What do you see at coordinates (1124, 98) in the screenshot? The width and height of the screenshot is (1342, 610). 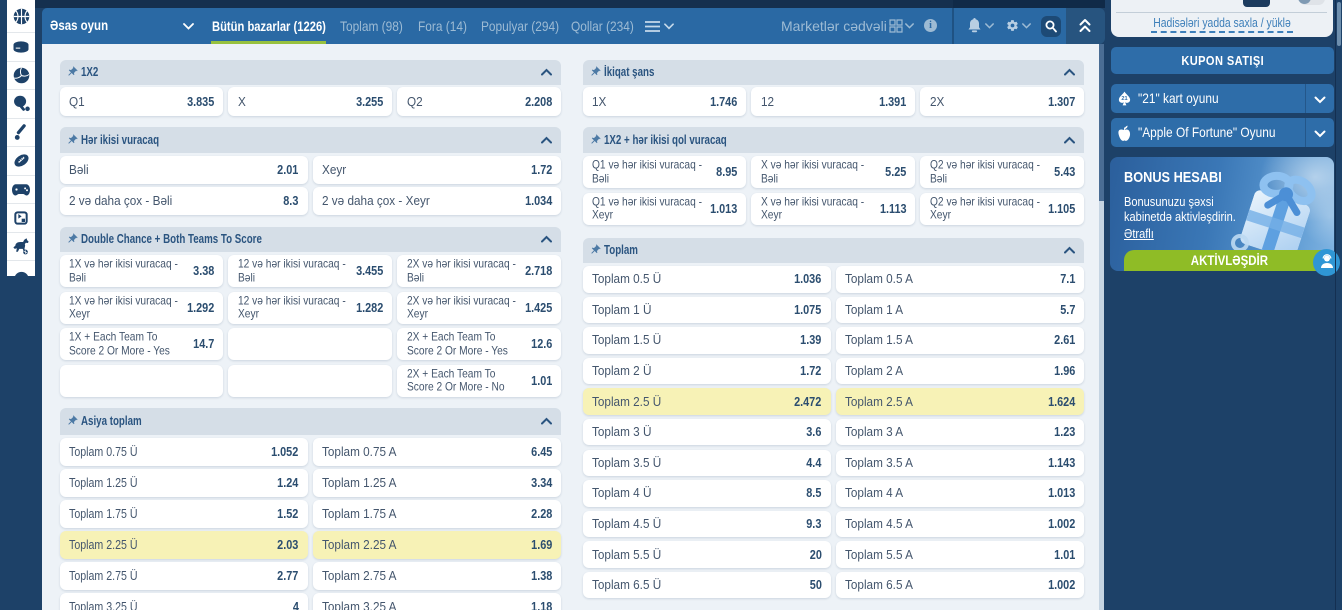 I see `svg-text: 21` at bounding box center [1124, 98].